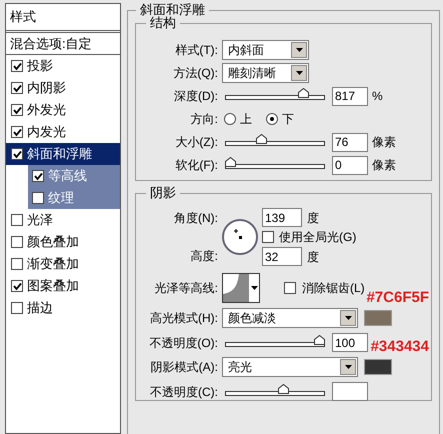 This screenshot has height=434, width=443. Describe the element at coordinates (254, 288) in the screenshot. I see `dropdown-arrow-icon` at that location.